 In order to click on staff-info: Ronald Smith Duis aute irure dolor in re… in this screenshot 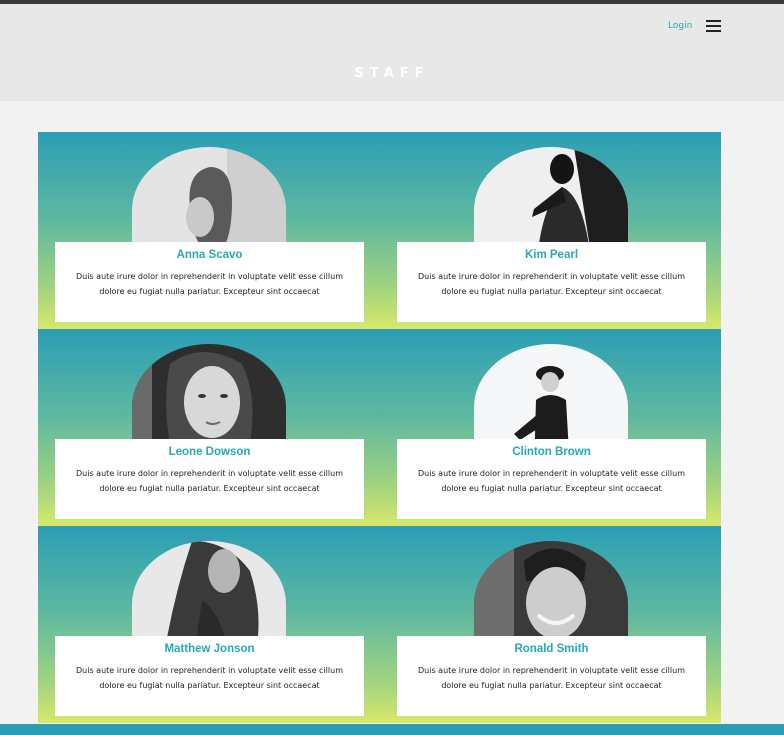, I will do `click(551, 676)`.